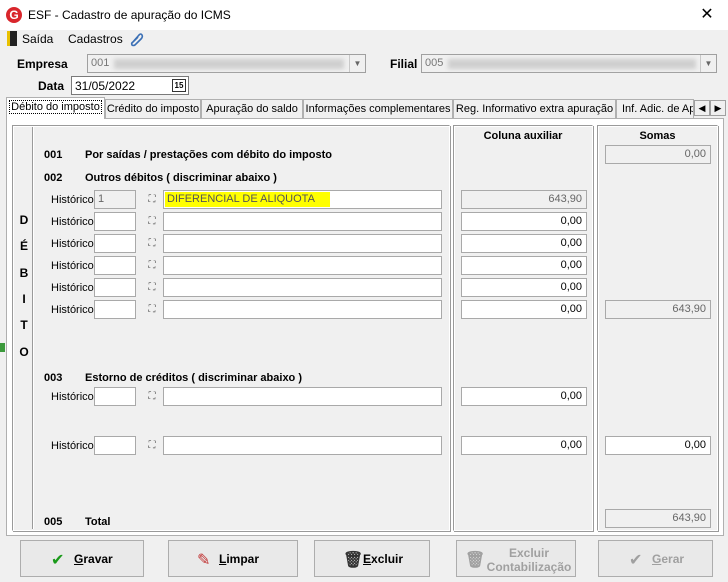  Describe the element at coordinates (404, 64) in the screenshot. I see `filial-label: Filial` at that location.